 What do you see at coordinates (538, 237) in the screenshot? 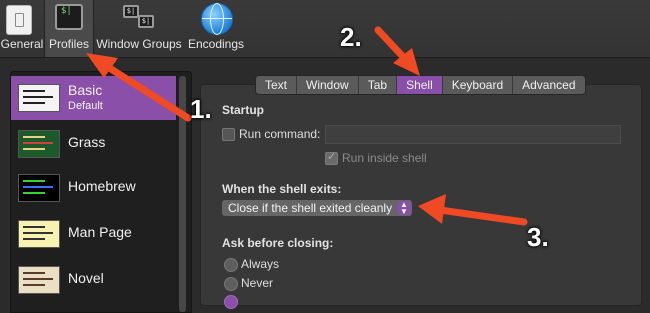
I see `annotation-step-3: 3.` at bounding box center [538, 237].